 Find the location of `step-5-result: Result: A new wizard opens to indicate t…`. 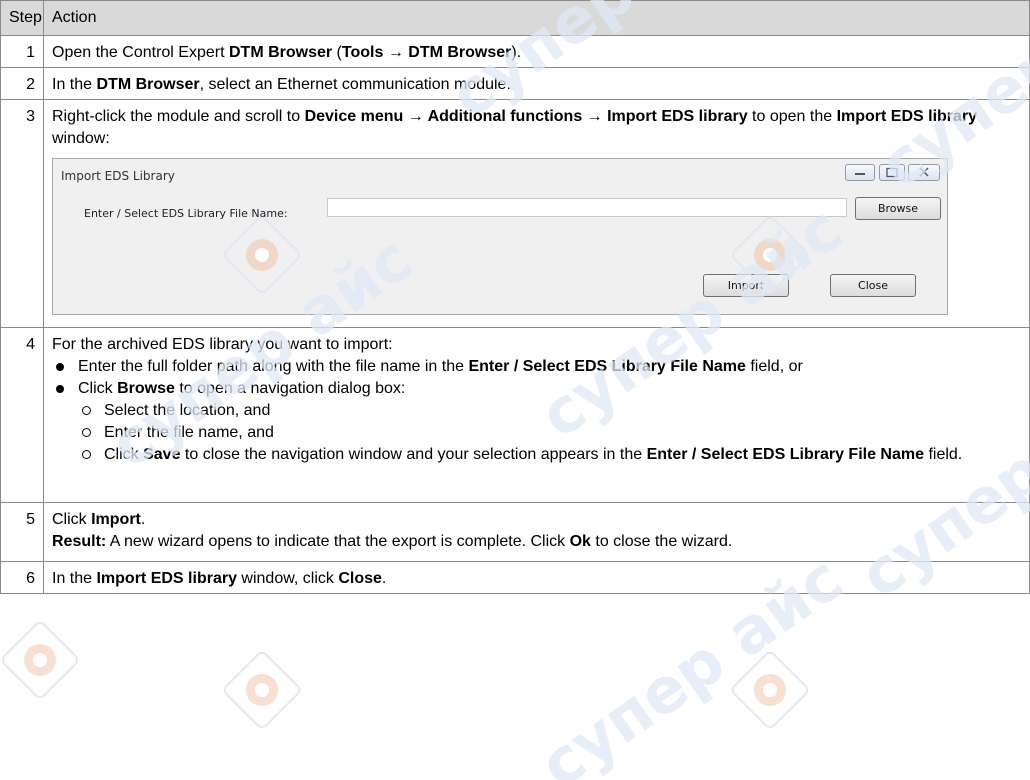

step-5-result: Result: A new wizard opens to indicate t… is located at coordinates (392, 541).